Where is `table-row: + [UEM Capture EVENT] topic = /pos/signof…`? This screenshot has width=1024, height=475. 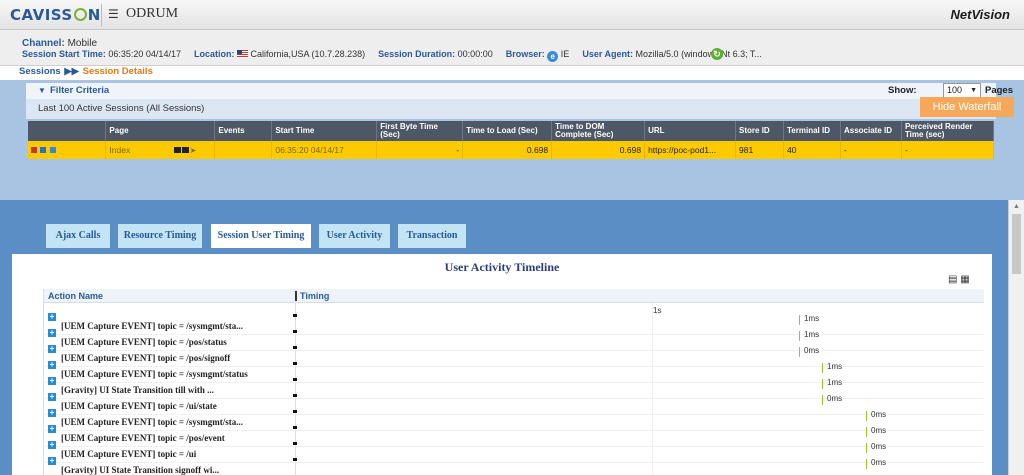 table-row: + [UEM Capture EVENT] topic = /pos/signof… is located at coordinates (514, 356).